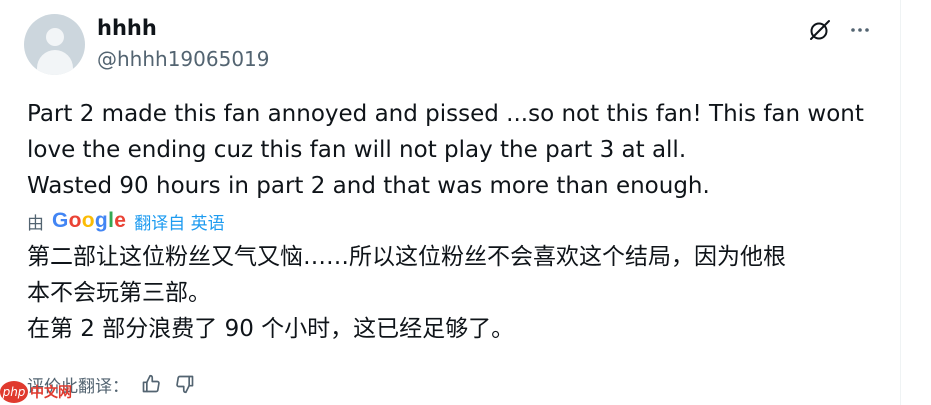 The image size is (931, 405). I want to click on grok-slash-icon, so click(820, 30).